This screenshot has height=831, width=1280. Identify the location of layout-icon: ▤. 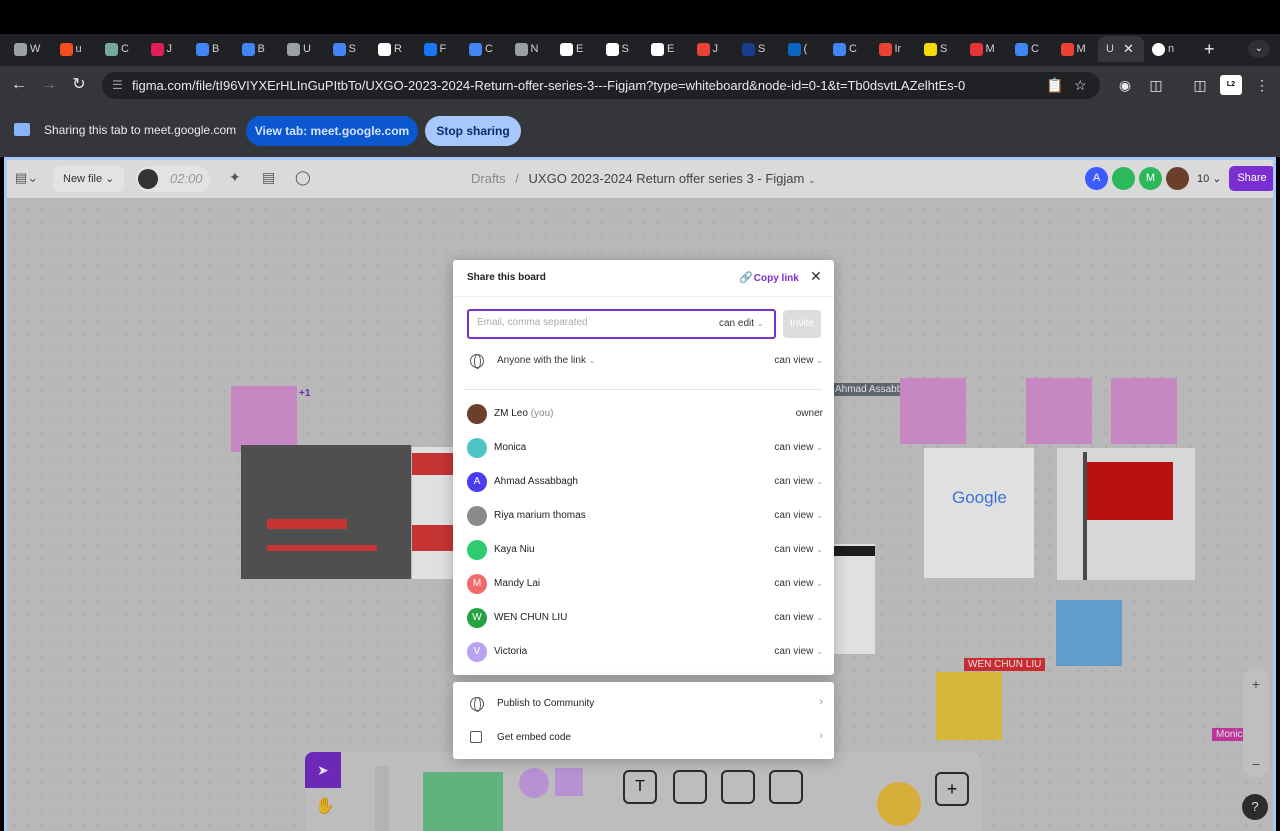
(268, 177).